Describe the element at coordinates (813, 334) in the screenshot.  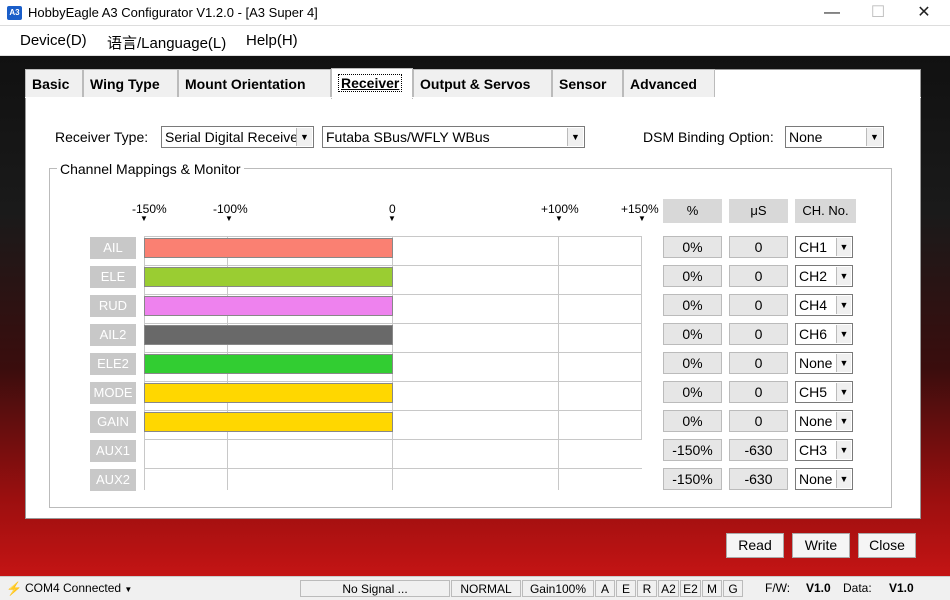
I see `channel-number-value: CH6` at that location.